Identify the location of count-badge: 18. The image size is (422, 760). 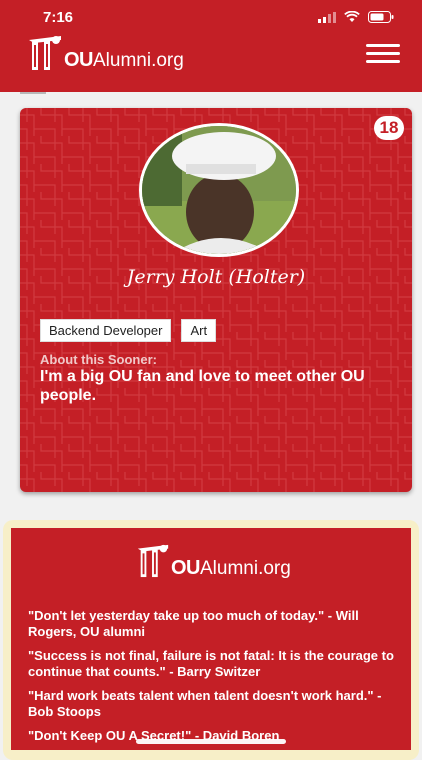
(389, 128).